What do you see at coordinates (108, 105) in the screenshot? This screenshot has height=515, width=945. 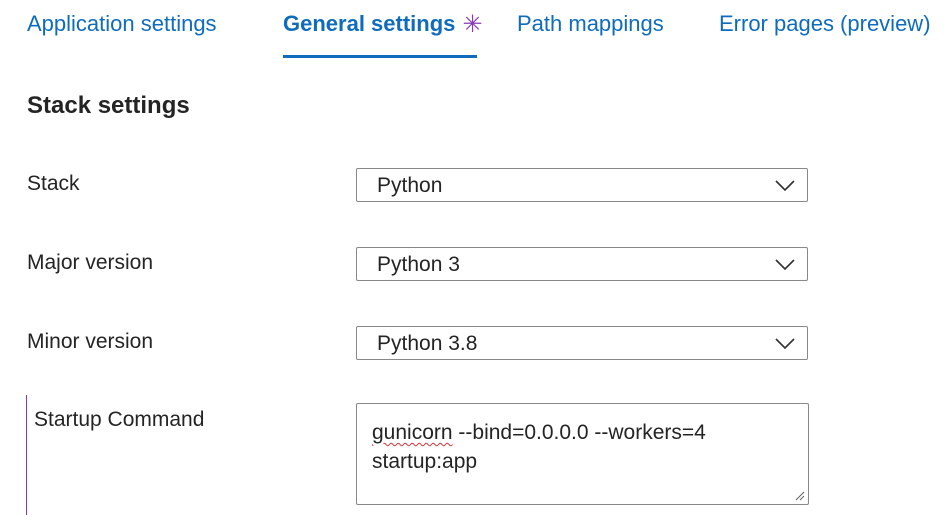 I see `section-title-stack-settings: Stack settings` at bounding box center [108, 105].